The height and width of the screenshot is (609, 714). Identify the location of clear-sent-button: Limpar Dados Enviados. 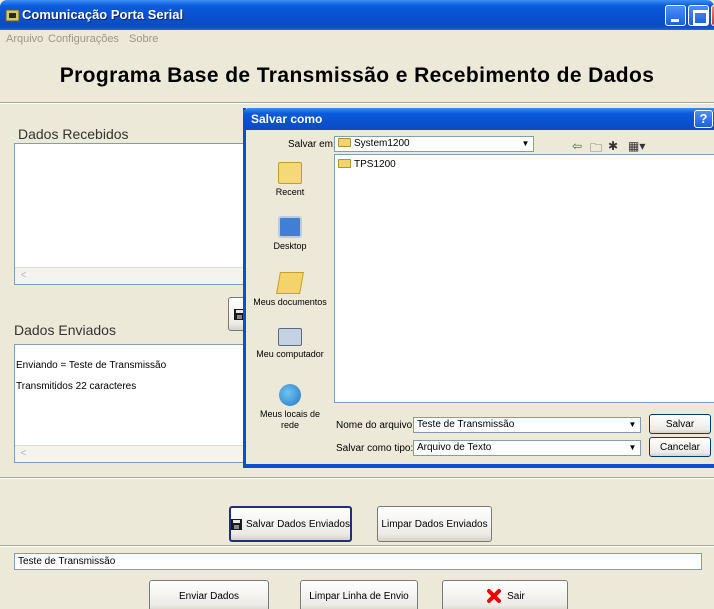
(434, 524).